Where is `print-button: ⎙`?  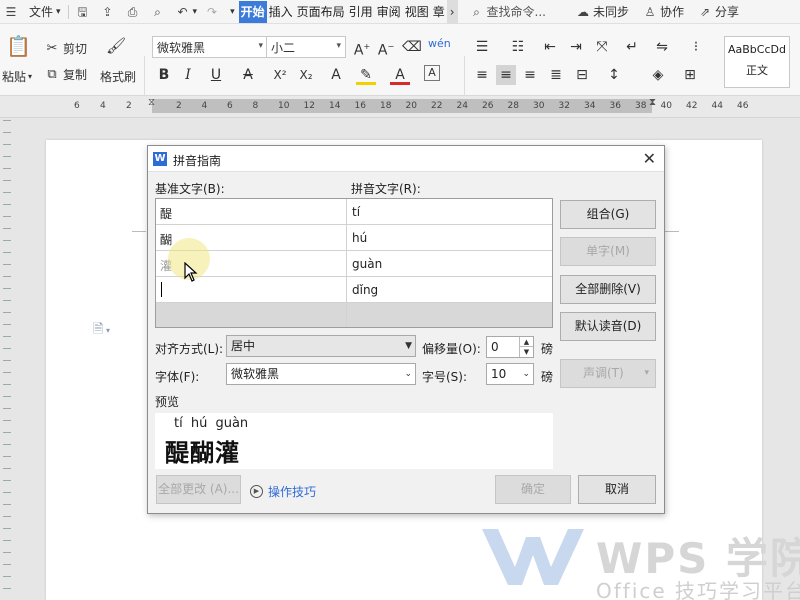
print-button: ⎙ is located at coordinates (134, 12).